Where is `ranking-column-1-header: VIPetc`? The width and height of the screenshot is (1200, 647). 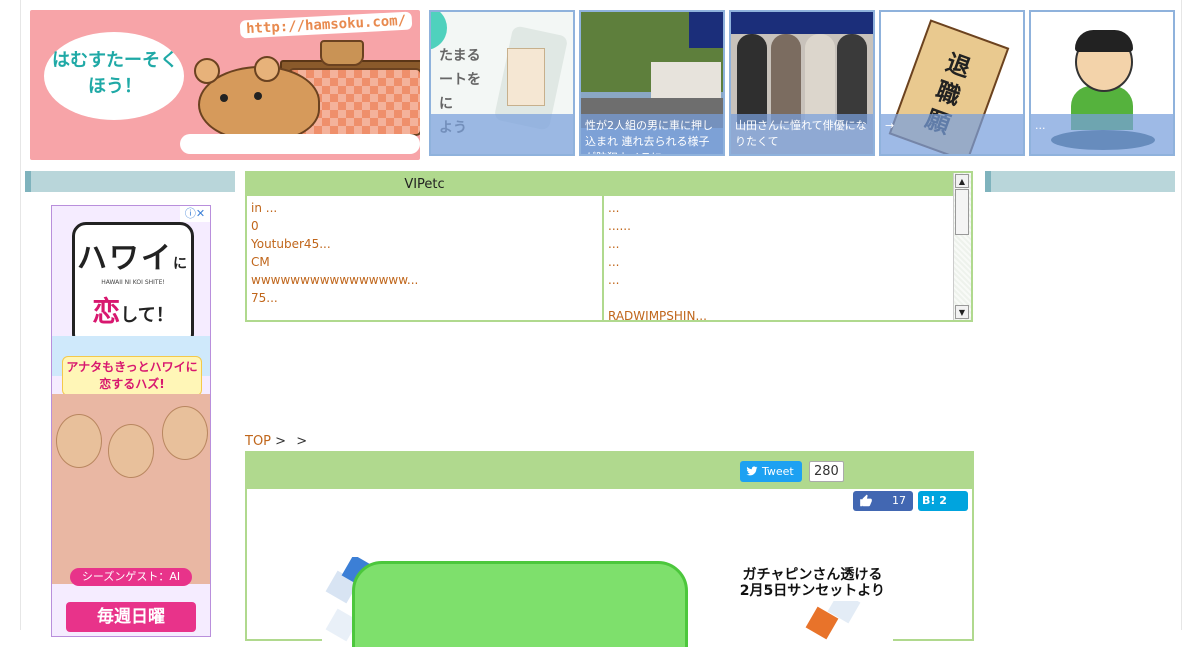 ranking-column-1-header: VIPetc is located at coordinates (424, 184).